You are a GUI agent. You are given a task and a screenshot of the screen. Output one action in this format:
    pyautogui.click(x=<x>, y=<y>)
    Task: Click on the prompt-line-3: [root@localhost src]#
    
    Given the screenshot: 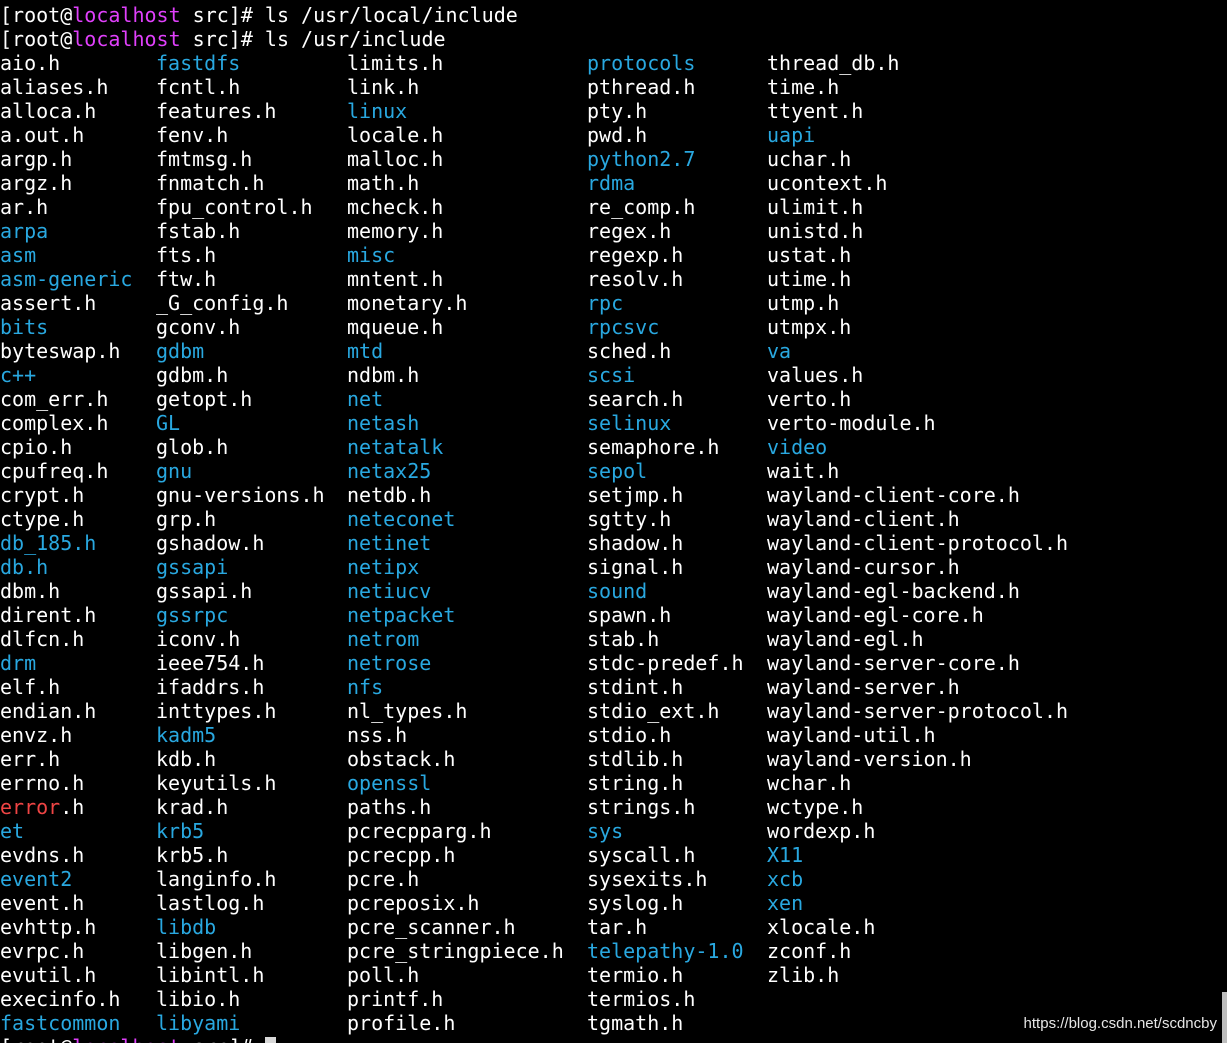 What is the action you would take?
    pyautogui.click(x=138, y=1039)
    